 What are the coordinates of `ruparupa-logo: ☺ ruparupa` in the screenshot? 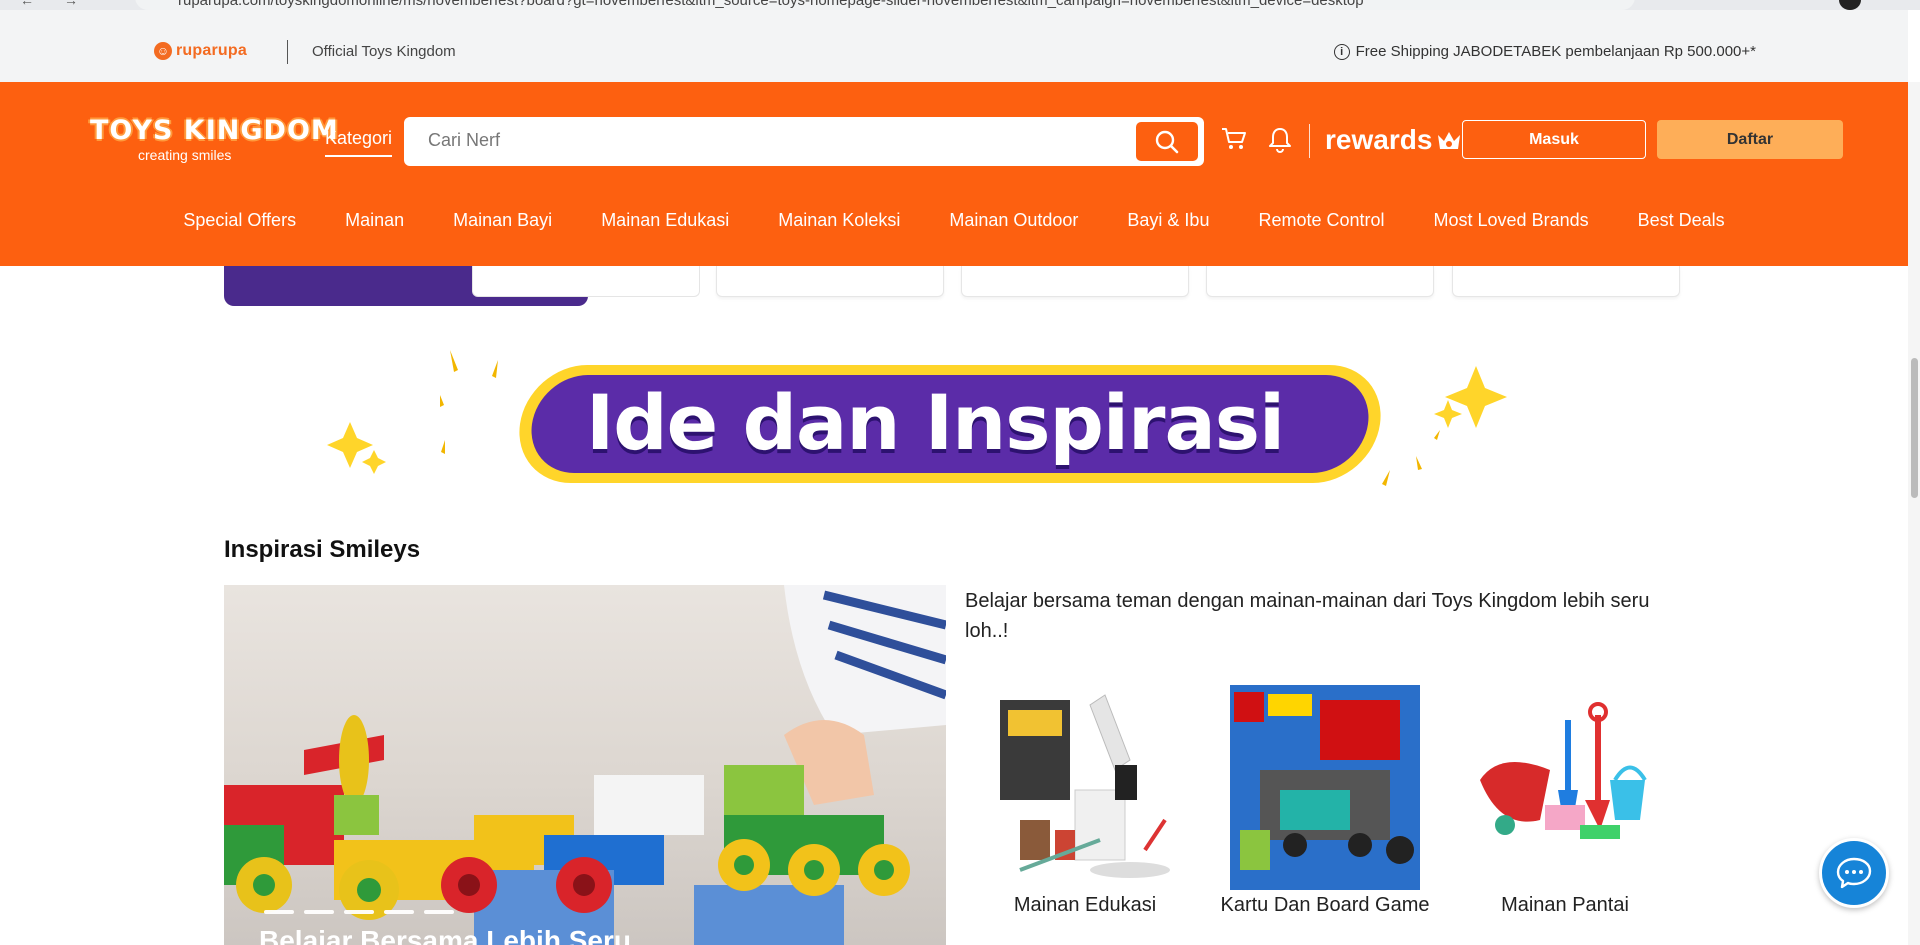 It's located at (200, 51).